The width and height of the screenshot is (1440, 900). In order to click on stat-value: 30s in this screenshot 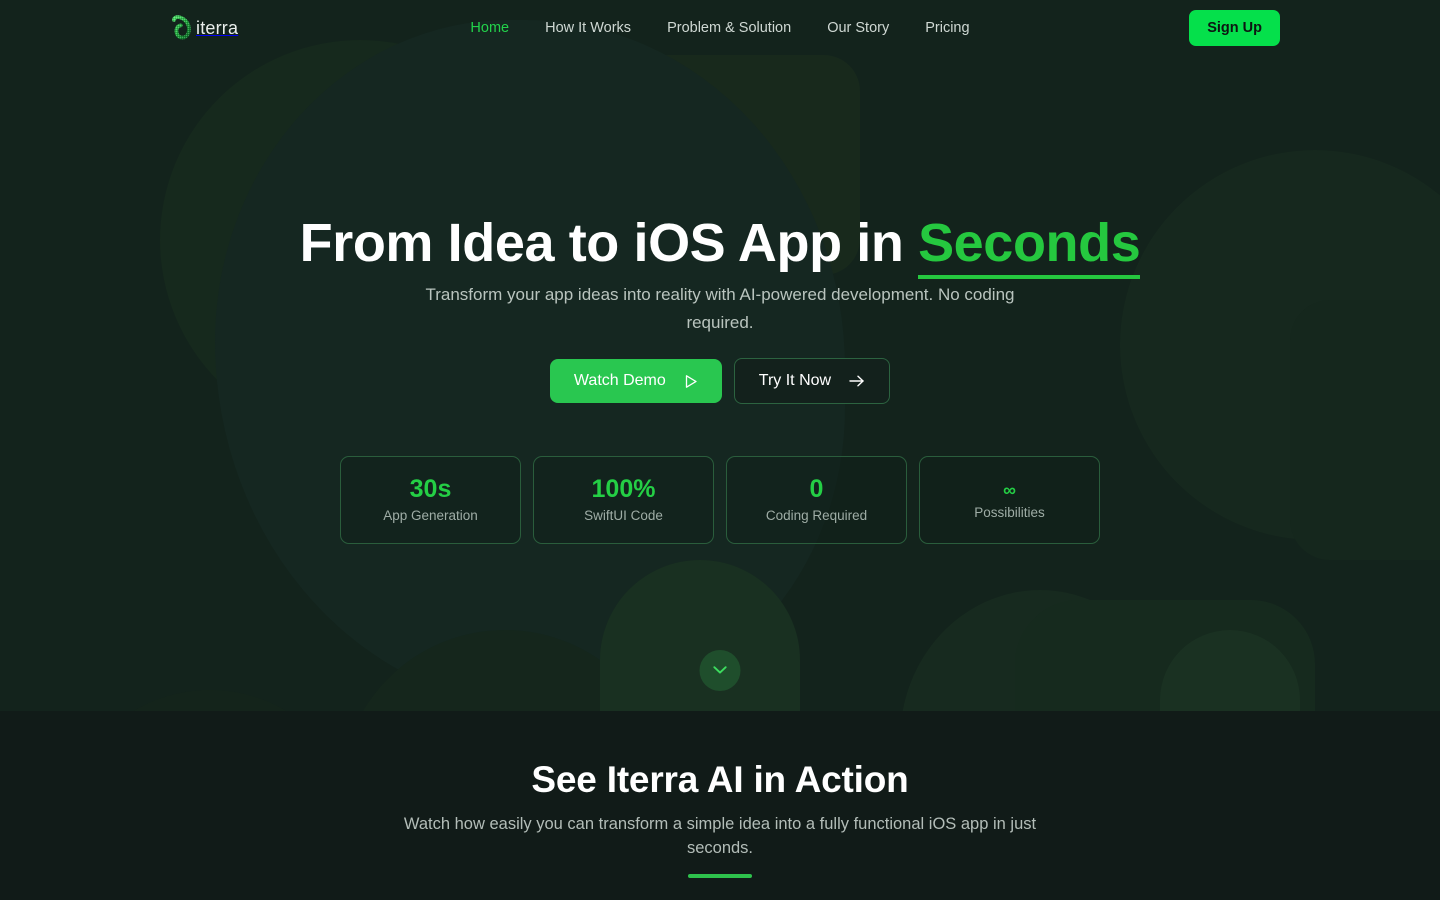, I will do `click(430, 489)`.